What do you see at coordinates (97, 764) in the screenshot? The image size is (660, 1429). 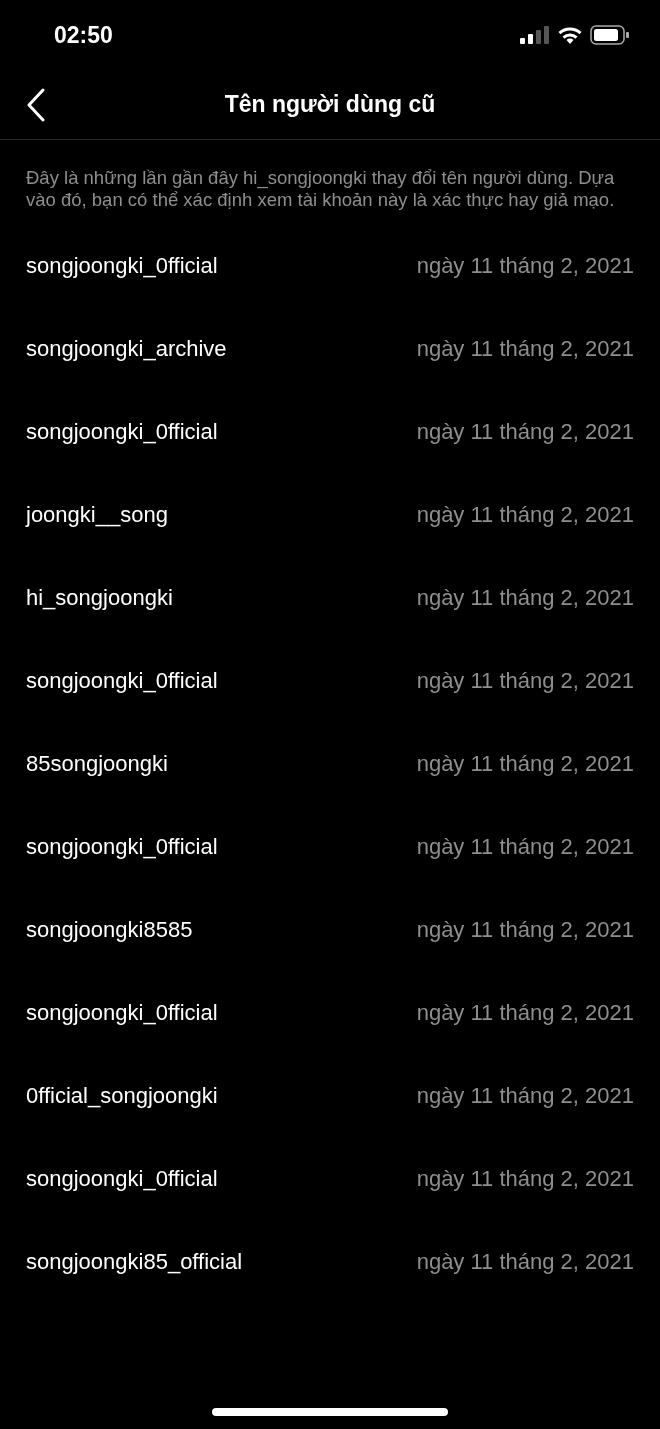 I see `username: 85songjoongki` at bounding box center [97, 764].